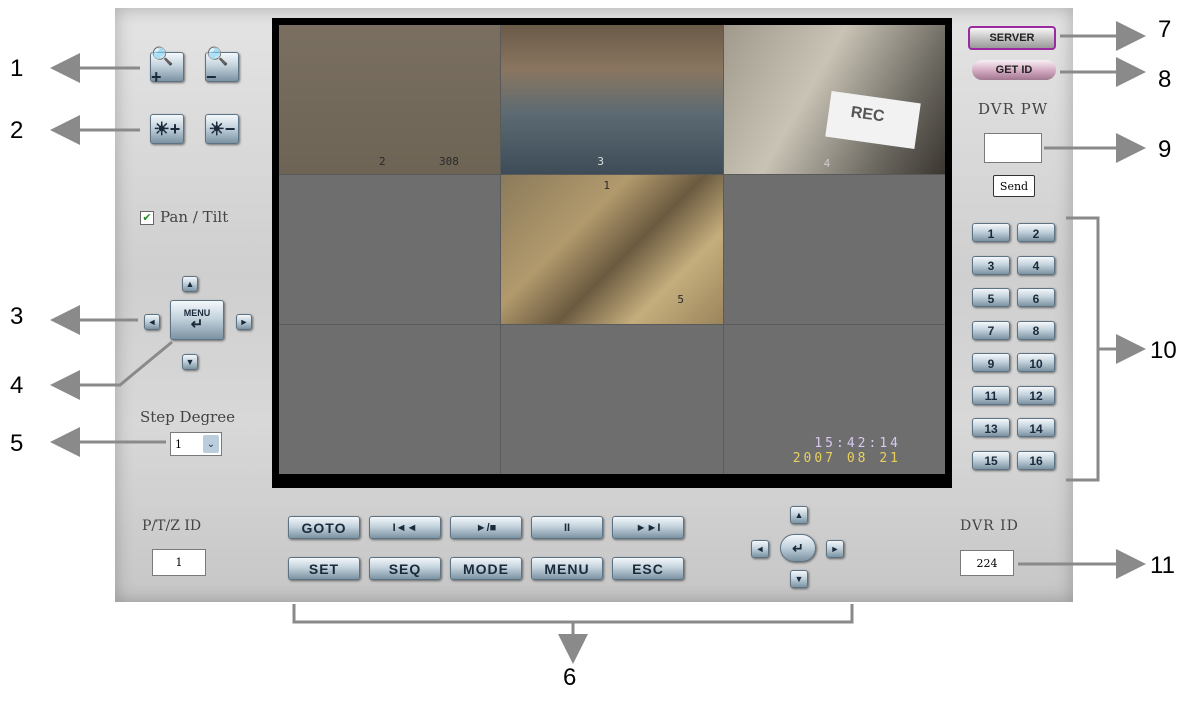 The width and height of the screenshot is (1200, 712). What do you see at coordinates (17, 130) in the screenshot?
I see `callout-number: 2` at bounding box center [17, 130].